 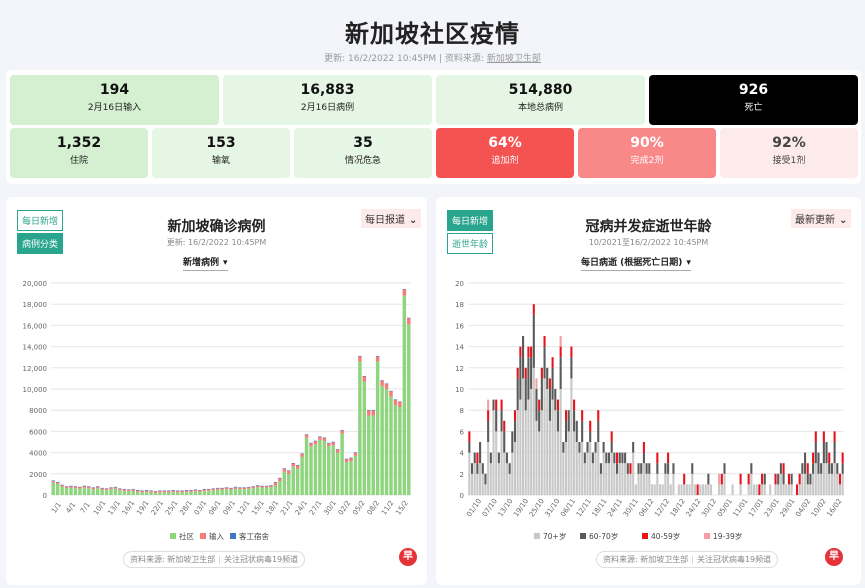 I want to click on source-link: 新加坡卫生部, so click(x=514, y=59).